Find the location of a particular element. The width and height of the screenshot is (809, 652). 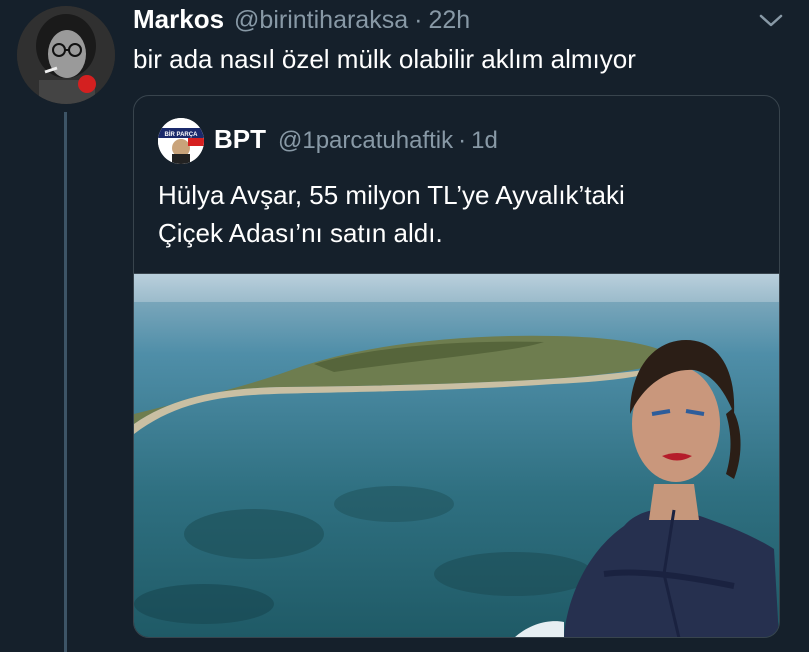

thread-connector-line is located at coordinates (65, 382).